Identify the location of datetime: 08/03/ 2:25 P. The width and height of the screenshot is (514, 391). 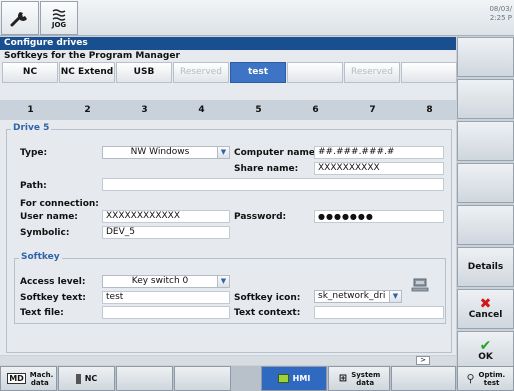
(500, 14).